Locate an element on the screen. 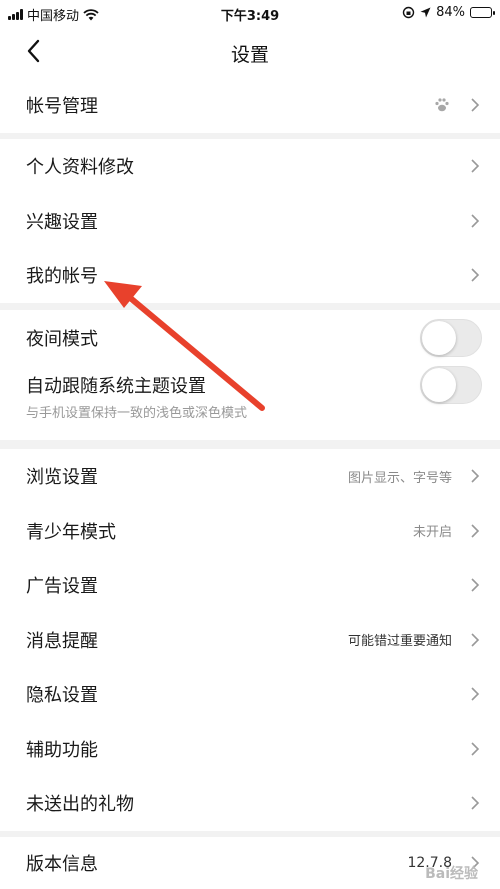  row-label: 兴趣设置 is located at coordinates (62, 222).